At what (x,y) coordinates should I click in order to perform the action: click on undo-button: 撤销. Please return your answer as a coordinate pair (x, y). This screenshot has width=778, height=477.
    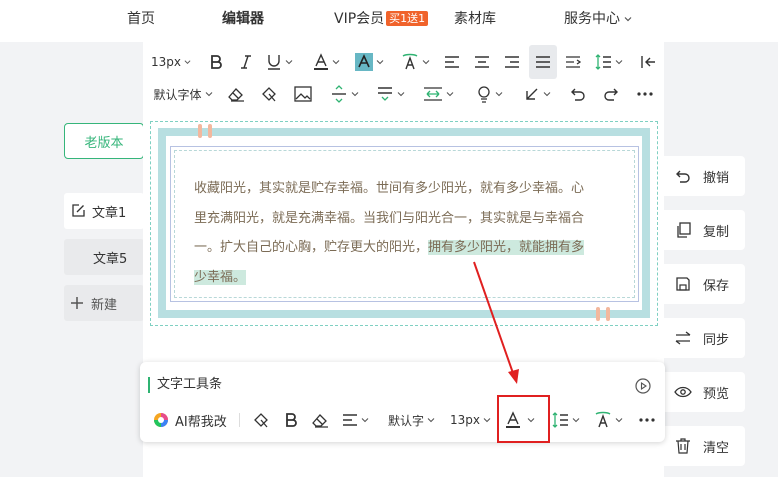
    Looking at the image, I should click on (704, 176).